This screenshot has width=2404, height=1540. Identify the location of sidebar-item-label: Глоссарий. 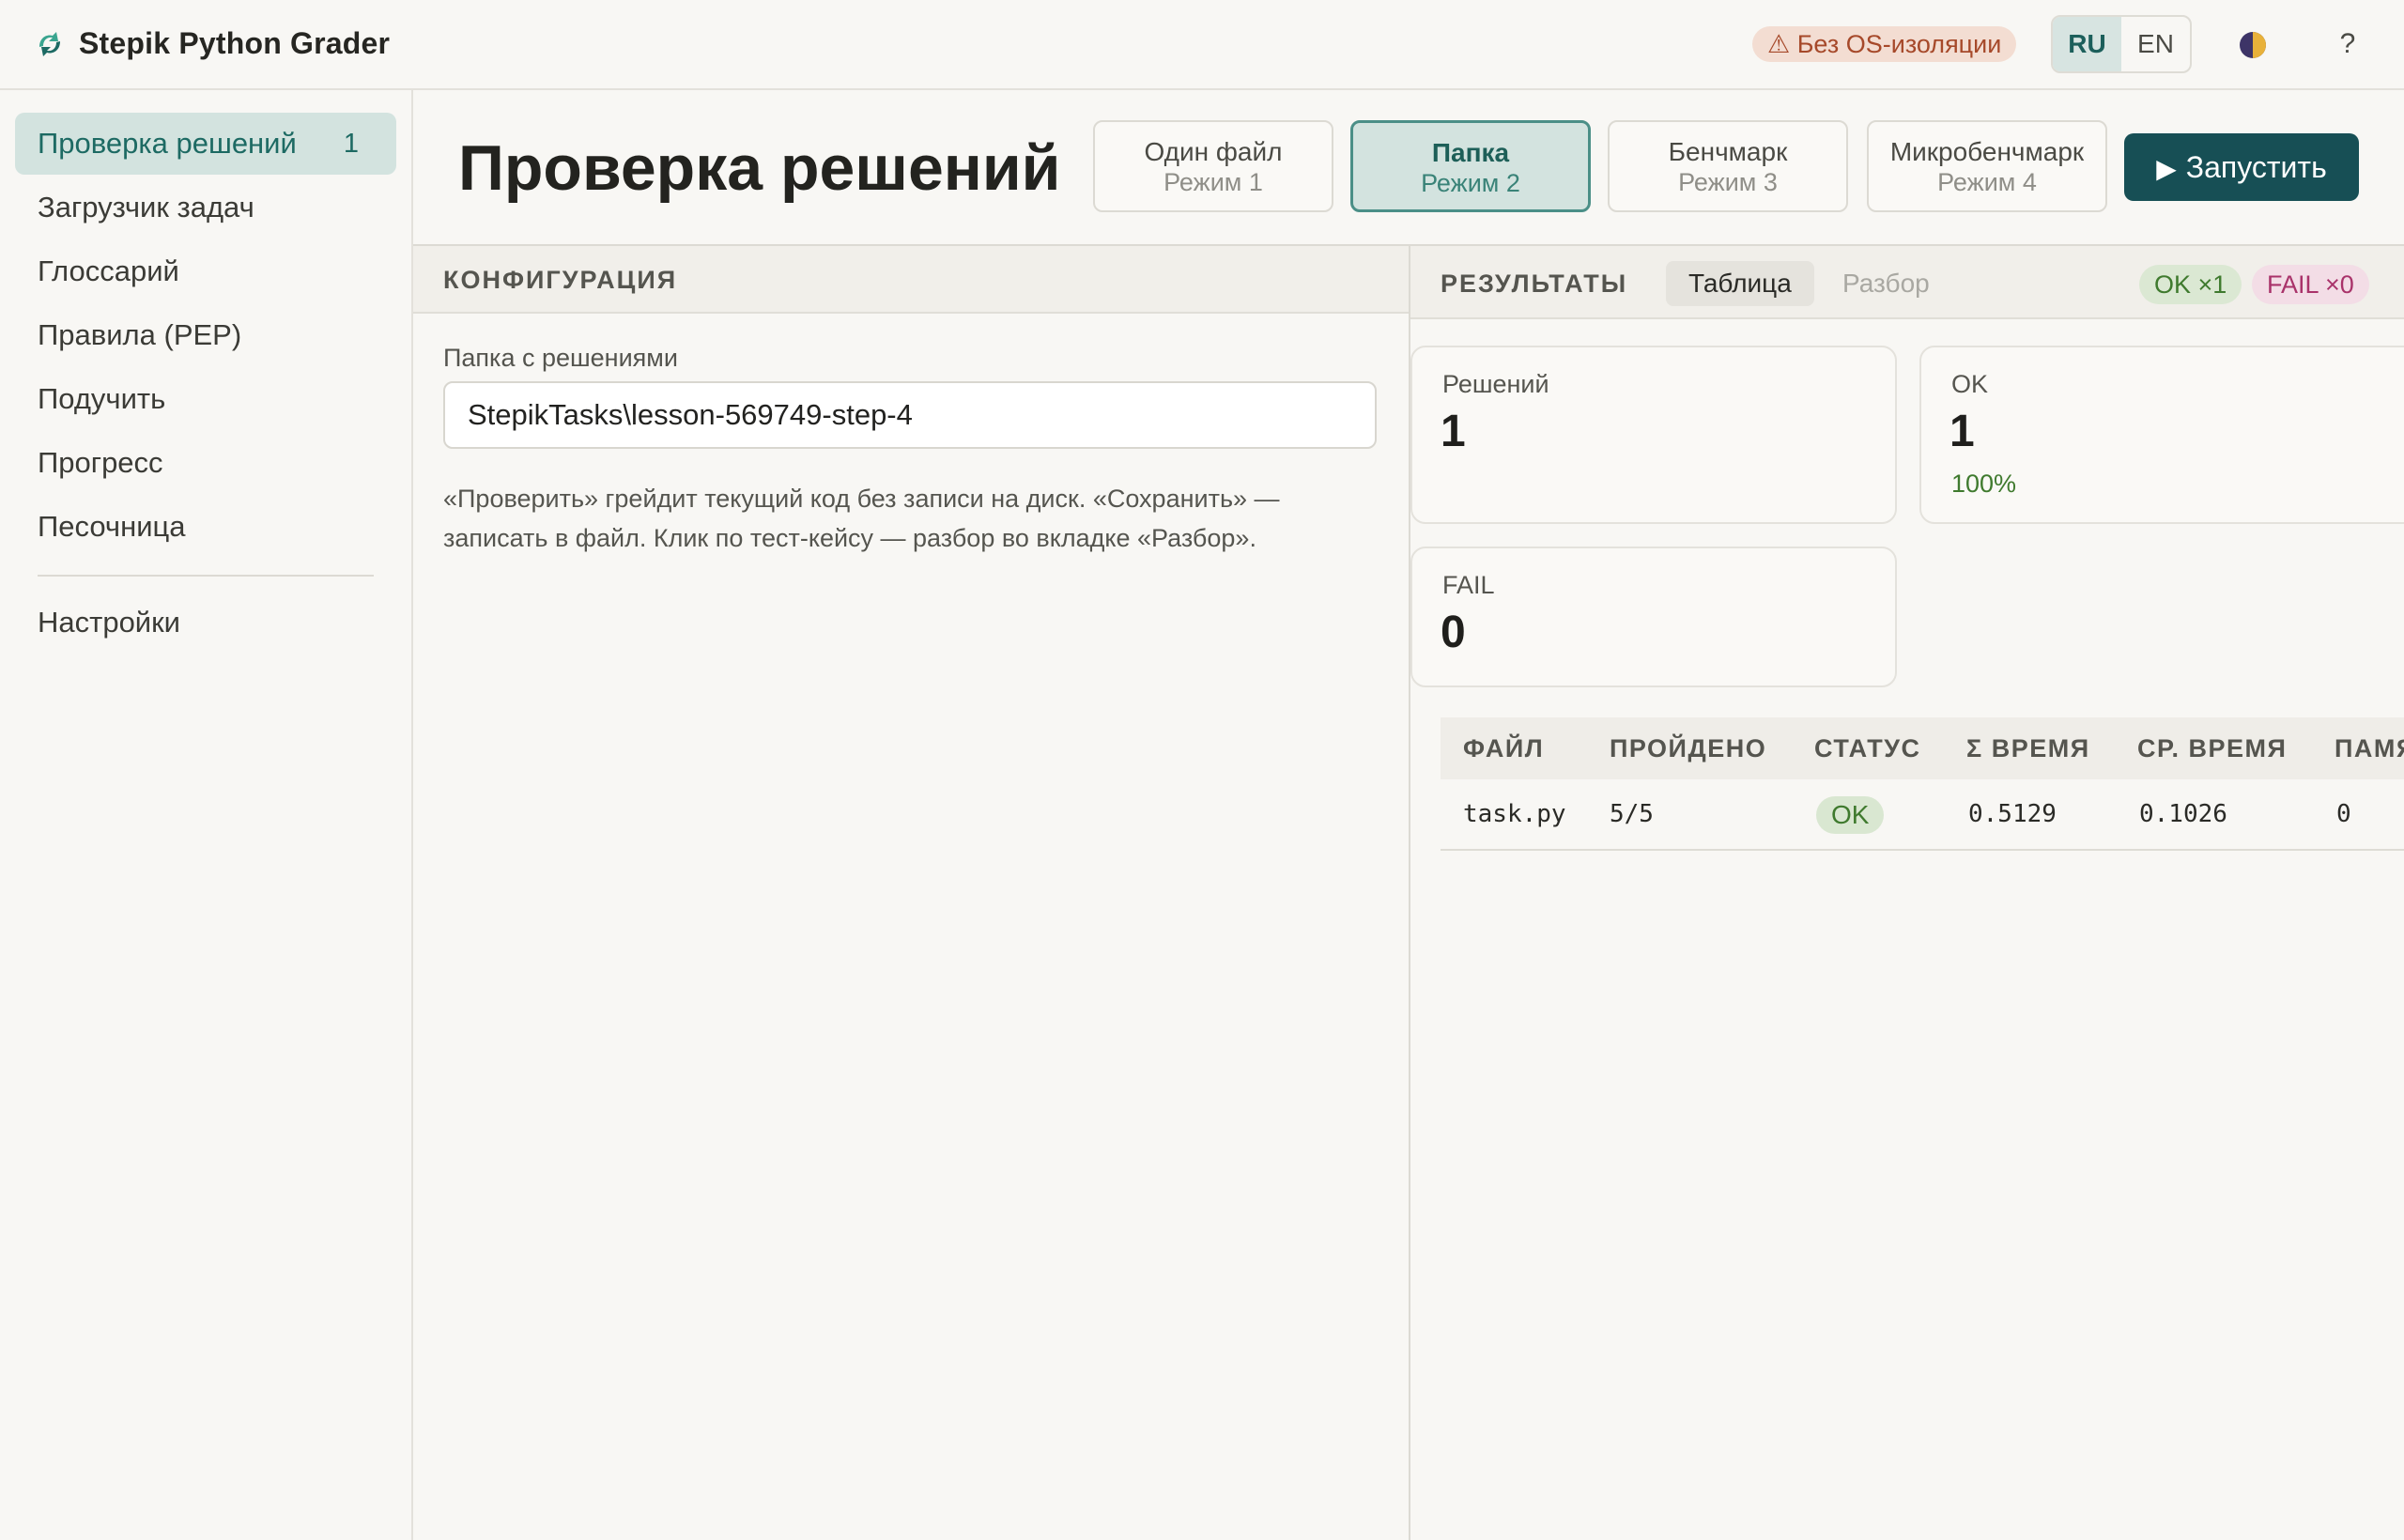
(108, 270).